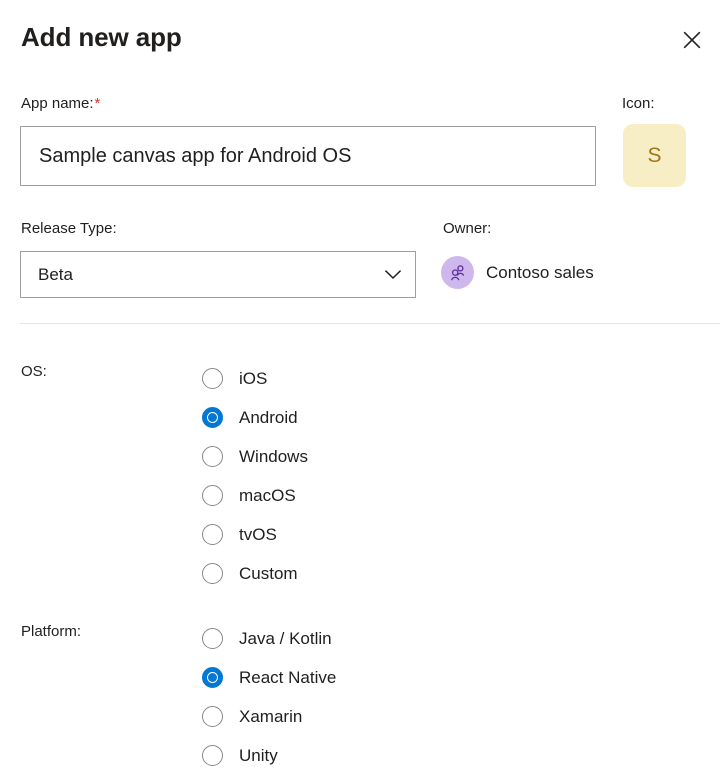 This screenshot has height=773, width=720. What do you see at coordinates (540, 272) in the screenshot?
I see `owner-name: Contoso sales` at bounding box center [540, 272].